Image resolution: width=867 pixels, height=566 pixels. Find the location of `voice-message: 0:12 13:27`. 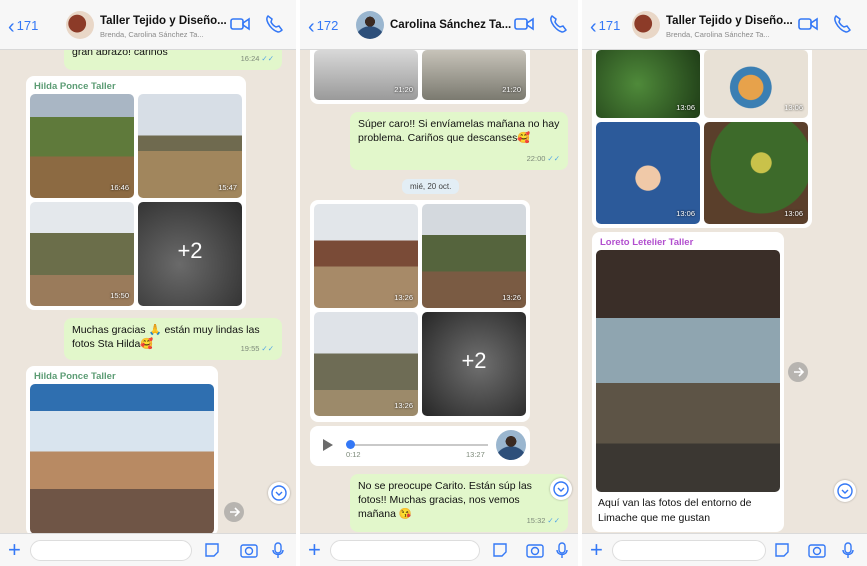

voice-message: 0:12 13:27 is located at coordinates (420, 446).